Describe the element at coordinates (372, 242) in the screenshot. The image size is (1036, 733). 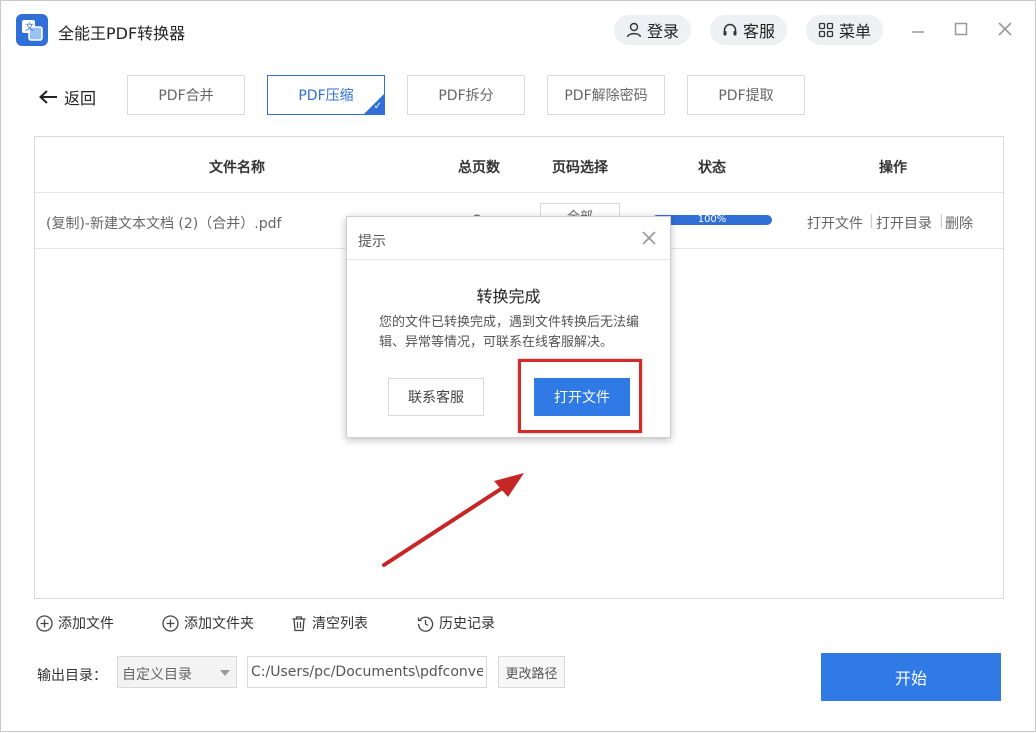
I see `dialog-title: 提示` at that location.